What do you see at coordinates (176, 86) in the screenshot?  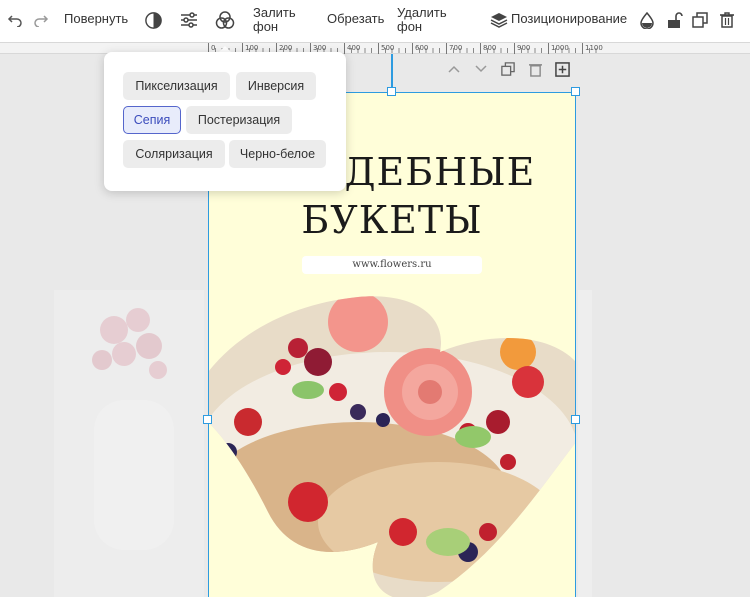 I see `filter-pixelate: Пикселизация` at bounding box center [176, 86].